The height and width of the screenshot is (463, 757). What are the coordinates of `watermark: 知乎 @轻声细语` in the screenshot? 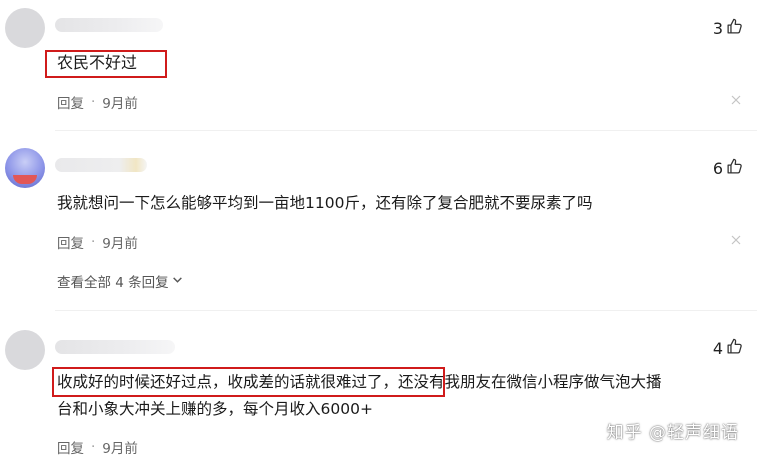 It's located at (672, 433).